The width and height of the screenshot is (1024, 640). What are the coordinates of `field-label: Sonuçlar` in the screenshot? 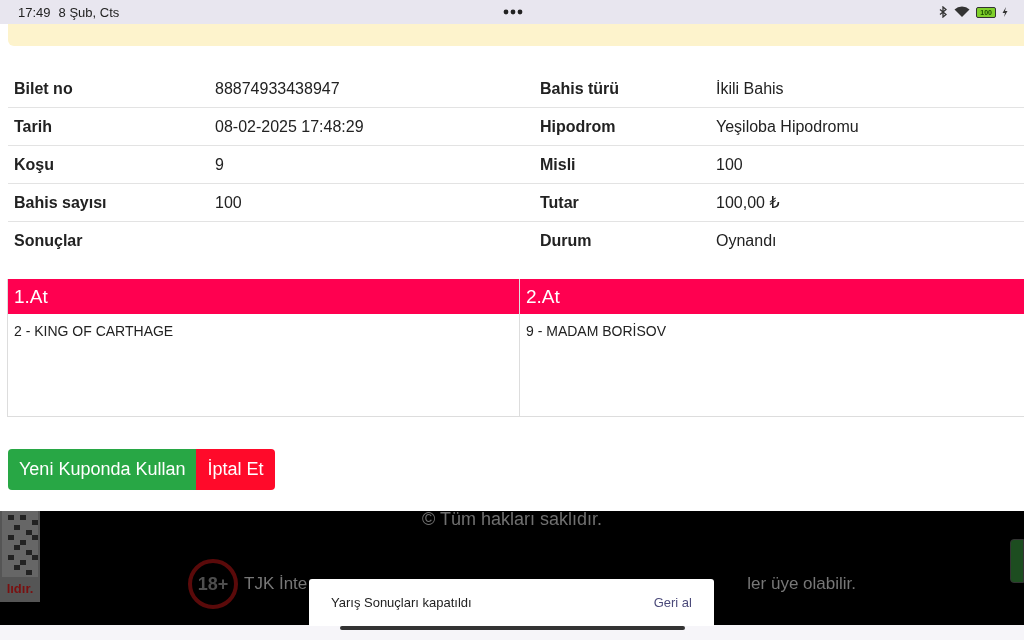 It's located at (48, 240).